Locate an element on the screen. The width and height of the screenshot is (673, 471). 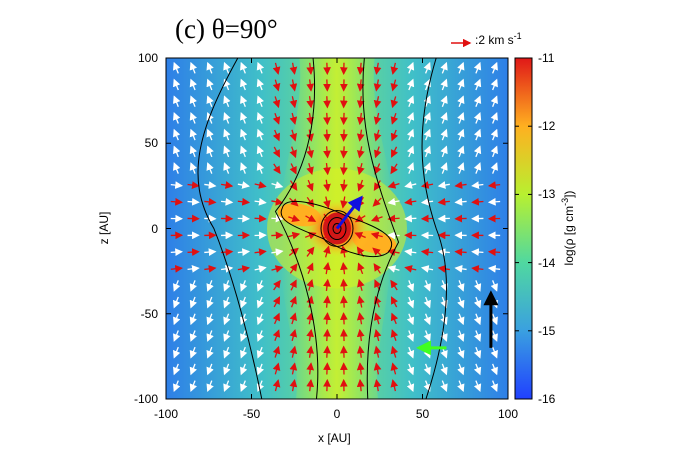
colorbar-gradient is located at coordinates (523, 228).